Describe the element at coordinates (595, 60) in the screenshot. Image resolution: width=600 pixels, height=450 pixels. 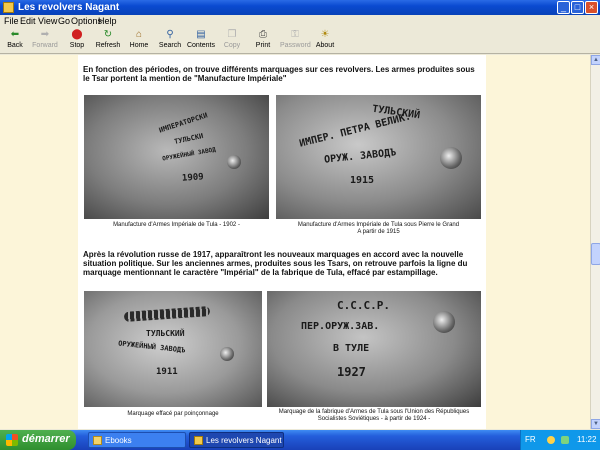
I see `scroll-up-button: ▲` at that location.